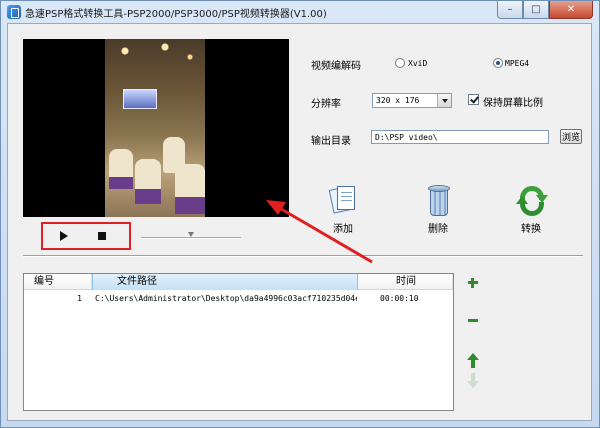 This screenshot has height=428, width=600. What do you see at coordinates (336, 66) in the screenshot?
I see `codec-label: 视频编解码` at bounding box center [336, 66].